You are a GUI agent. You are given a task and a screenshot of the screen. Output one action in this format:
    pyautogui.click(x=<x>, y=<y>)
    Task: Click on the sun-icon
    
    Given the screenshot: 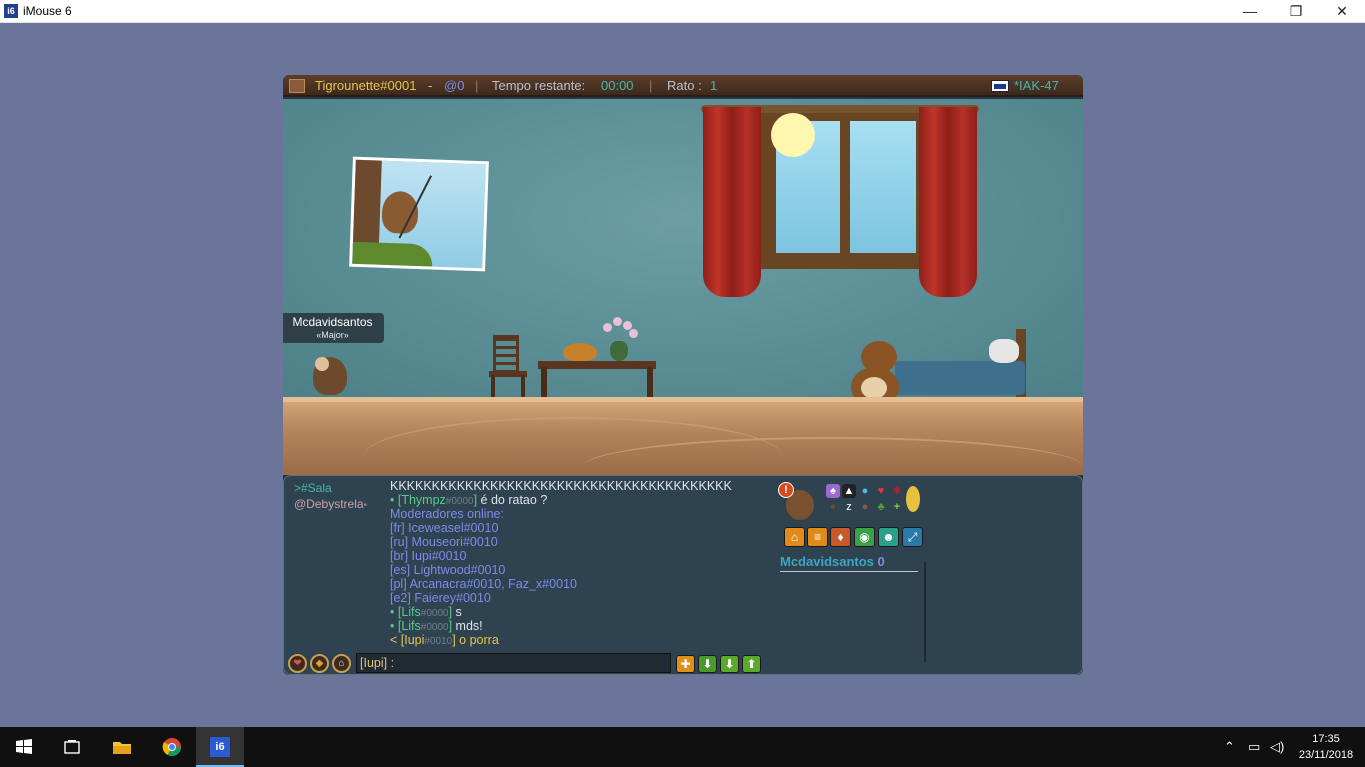 What is the action you would take?
    pyautogui.click(x=793, y=135)
    